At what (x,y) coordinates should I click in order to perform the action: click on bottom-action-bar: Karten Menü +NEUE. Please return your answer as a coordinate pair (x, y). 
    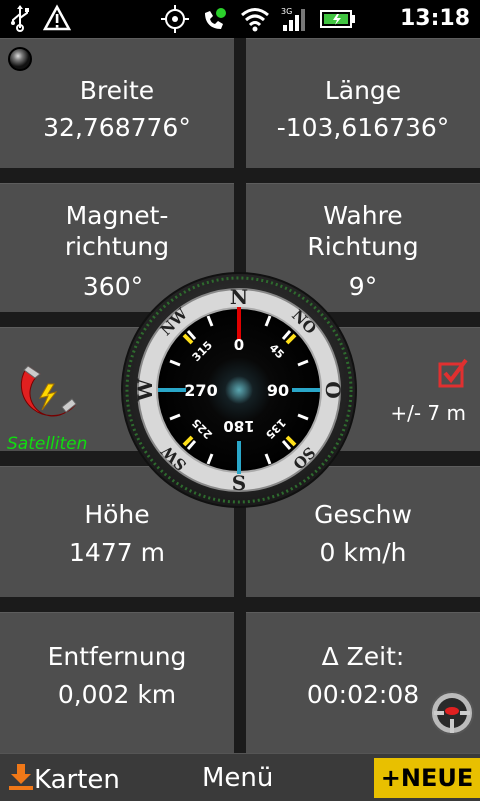
    Looking at the image, I should click on (240, 777).